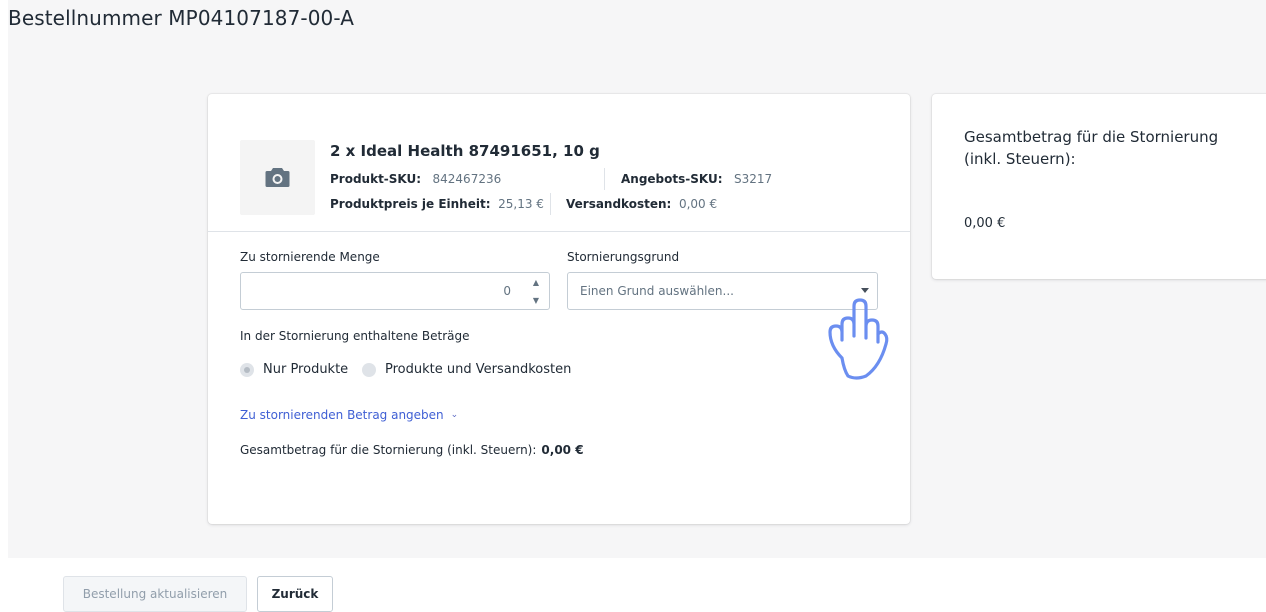  Describe the element at coordinates (310, 257) in the screenshot. I see `quantity-label: Zu stornierende Menge` at that location.